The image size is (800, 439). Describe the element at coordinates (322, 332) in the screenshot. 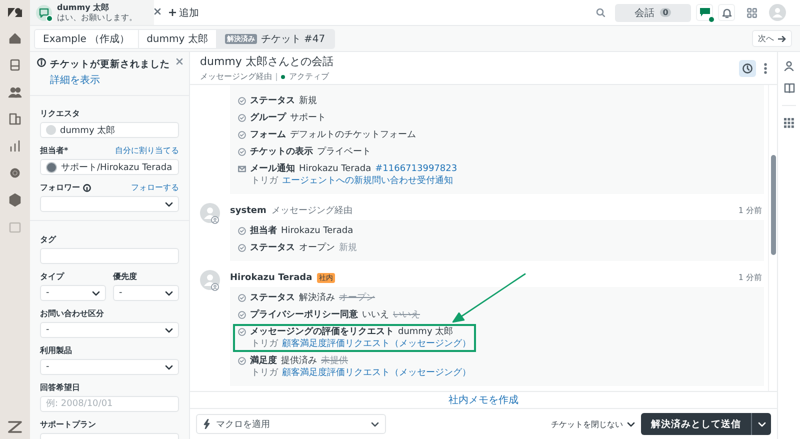

I see `field-name: メッセージングの評価をリクエスト` at that location.